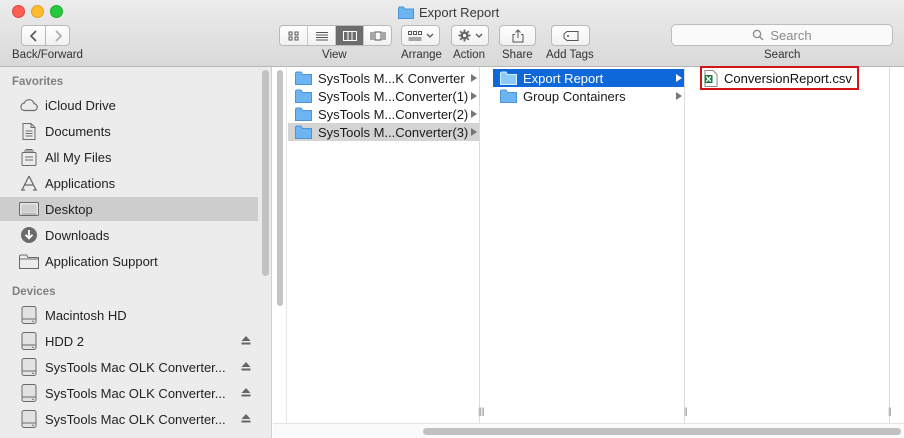 This screenshot has height=438, width=904. Describe the element at coordinates (129, 157) in the screenshot. I see `sidebar-item-all-my-files: All My Files` at that location.